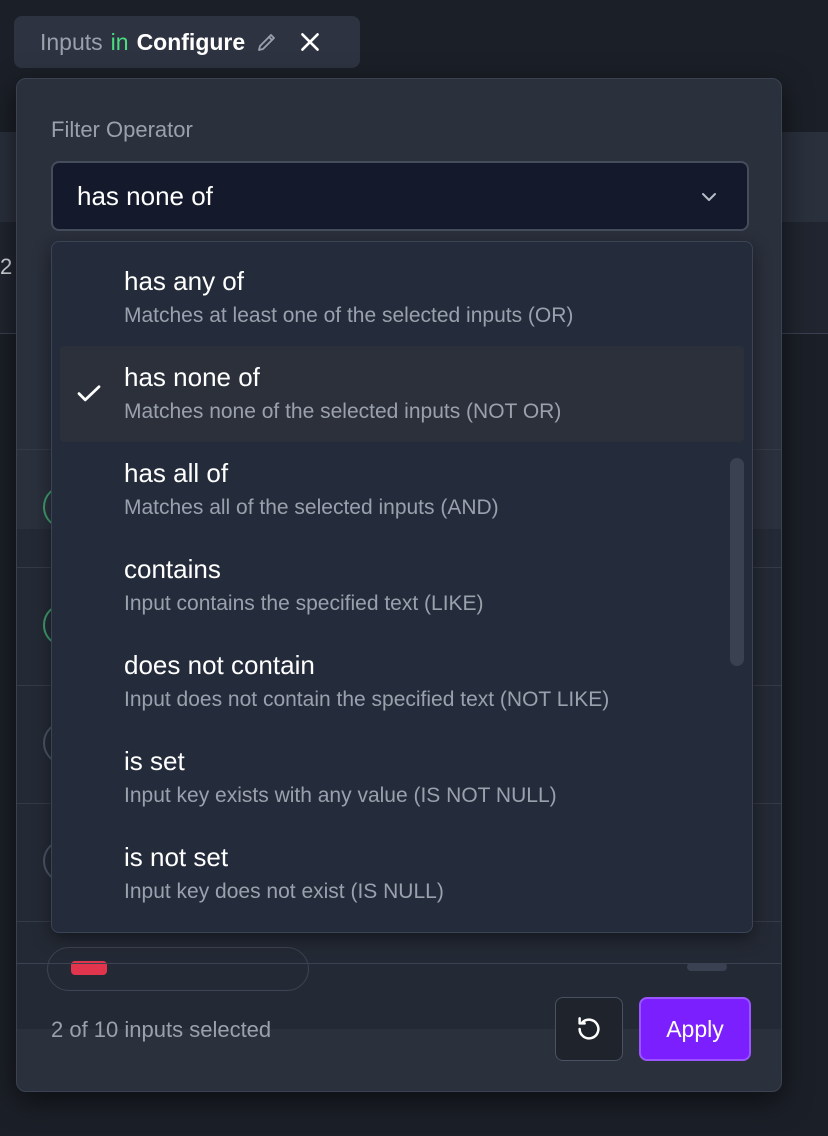 The width and height of the screenshot is (828, 1136). What do you see at coordinates (172, 569) in the screenshot?
I see `option-title: contains` at bounding box center [172, 569].